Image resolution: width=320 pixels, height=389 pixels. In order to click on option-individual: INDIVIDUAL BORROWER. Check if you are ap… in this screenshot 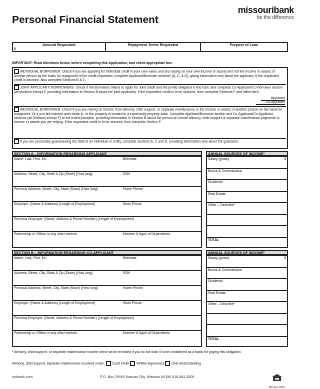, I will do `click(150, 76)`.